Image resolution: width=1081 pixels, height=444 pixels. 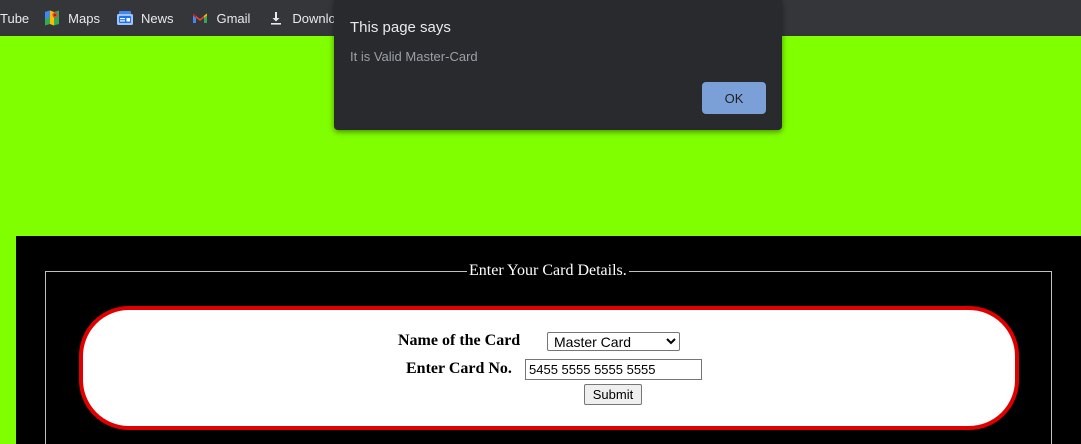 I want to click on bookmark-youtube: Tube, so click(x=14, y=18).